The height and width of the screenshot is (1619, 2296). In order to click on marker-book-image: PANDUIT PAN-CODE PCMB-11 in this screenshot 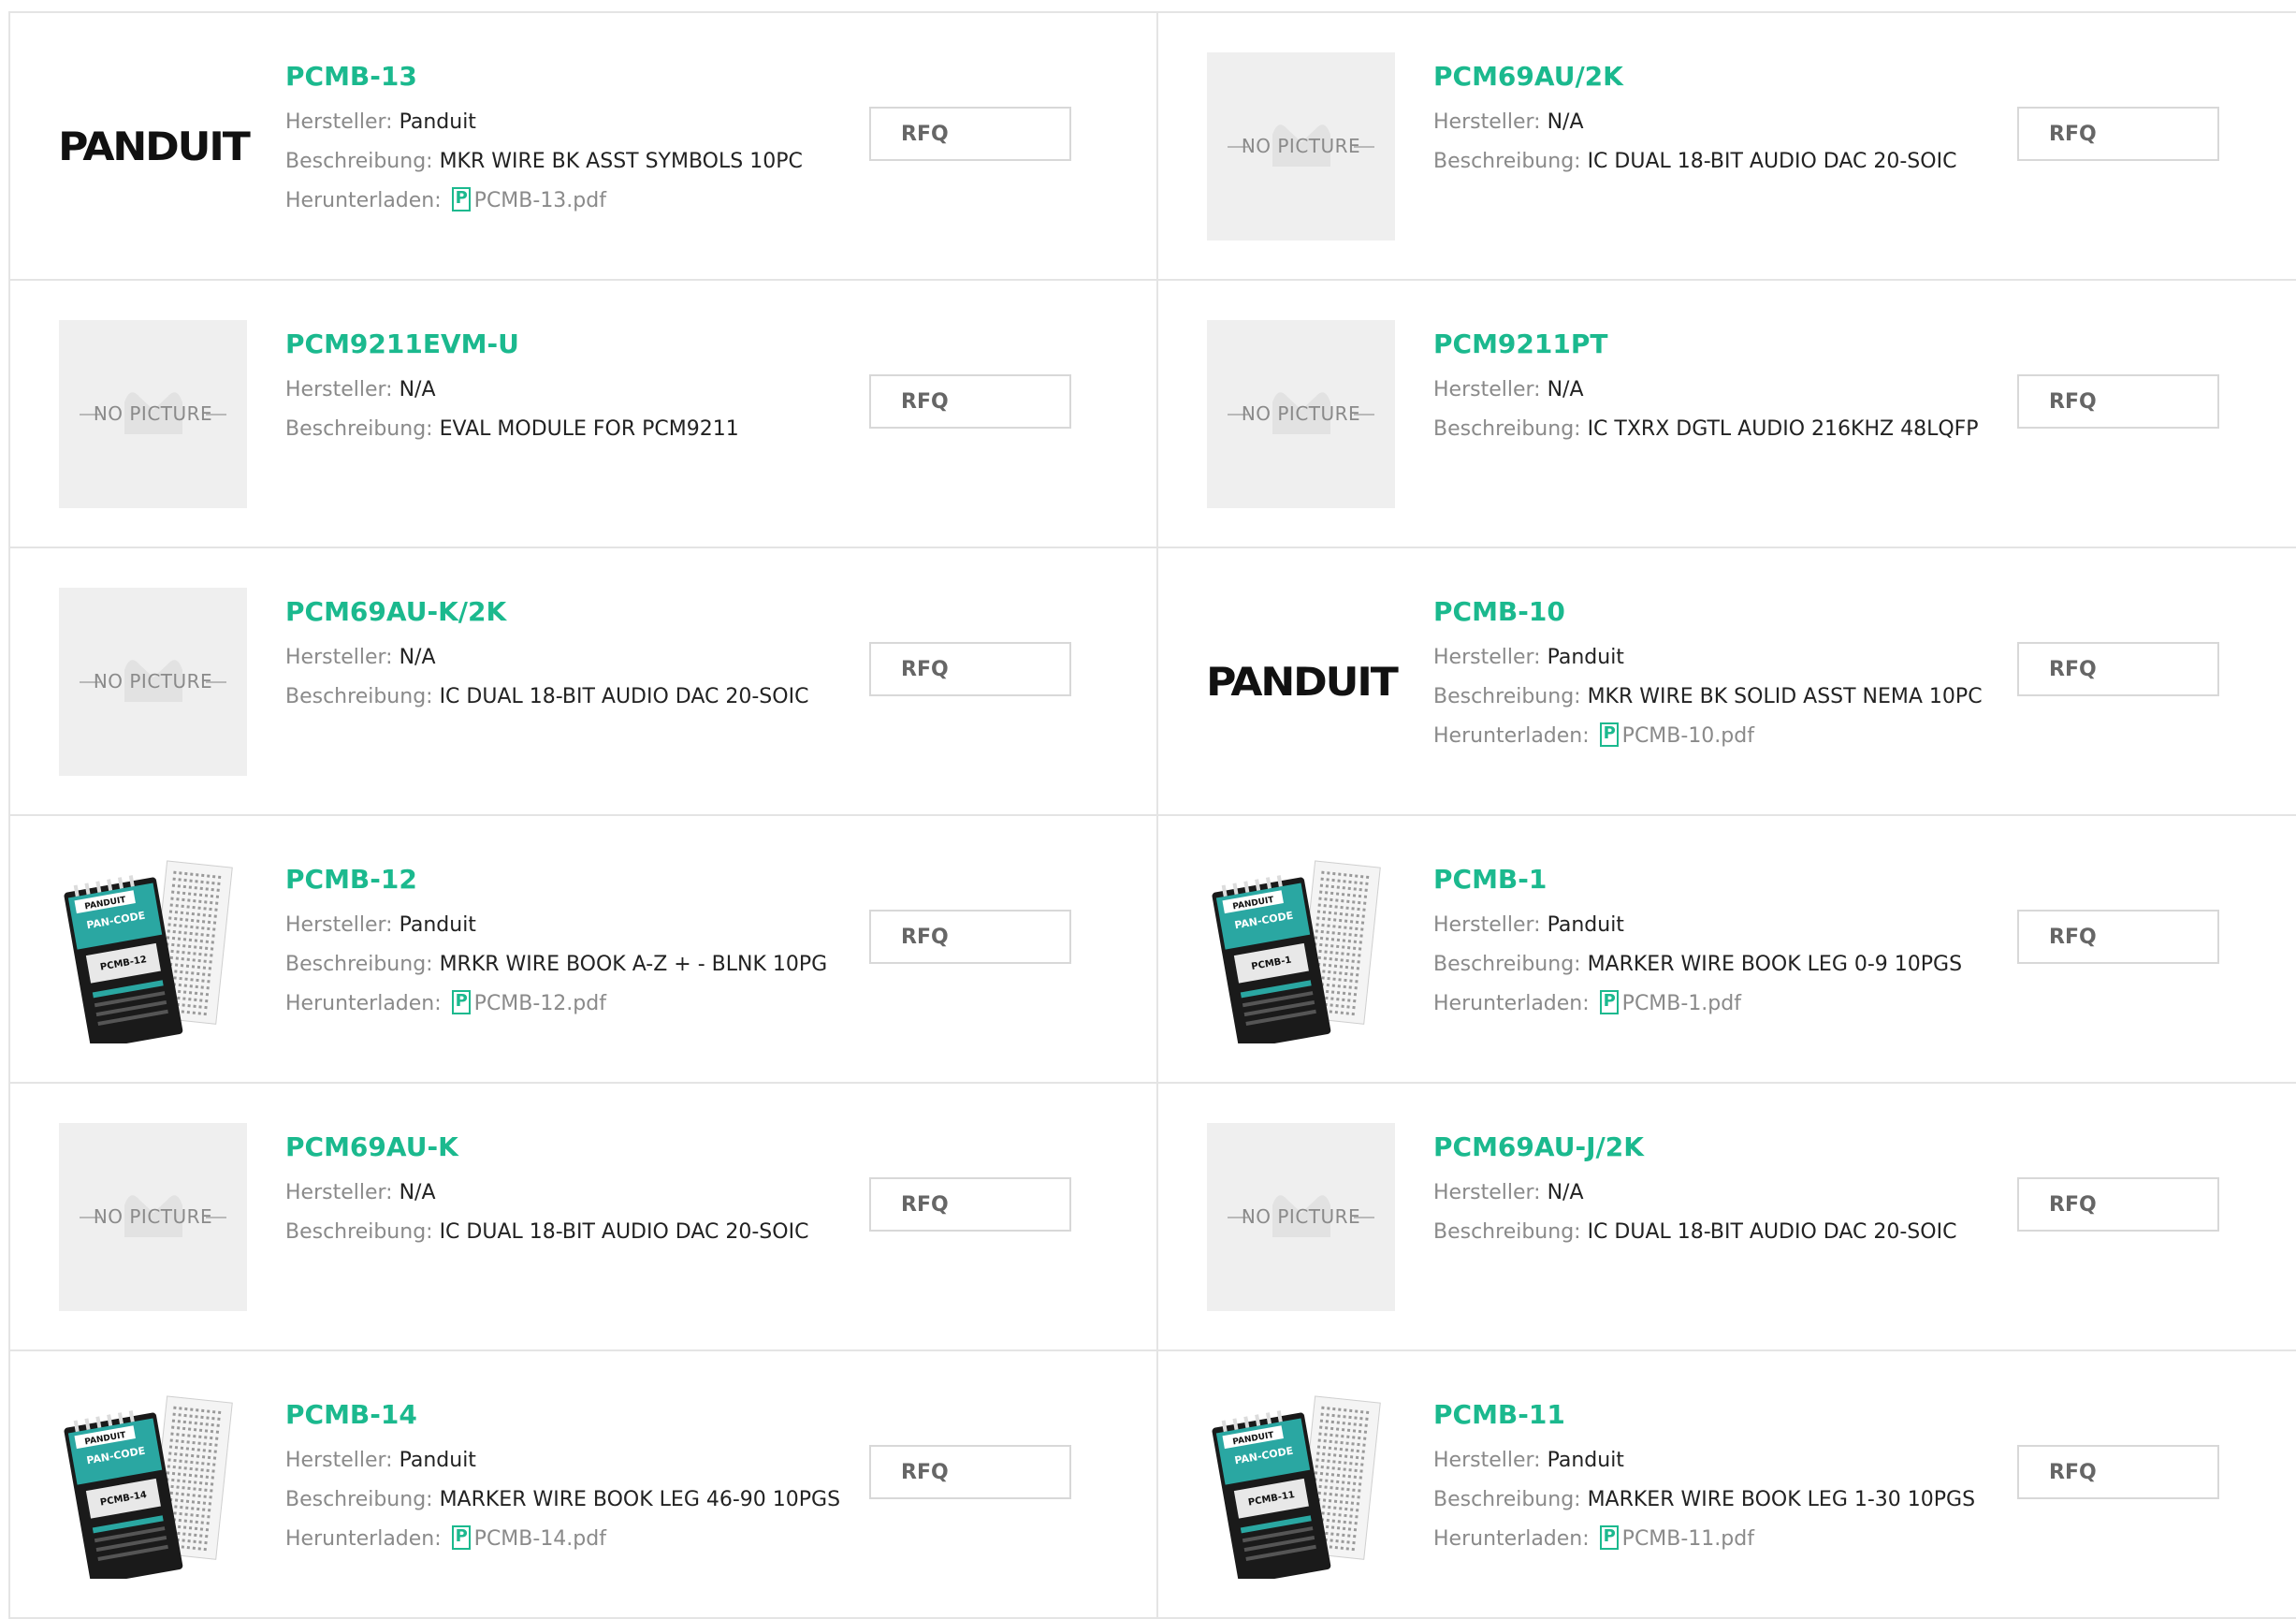, I will do `click(1301, 1488)`.